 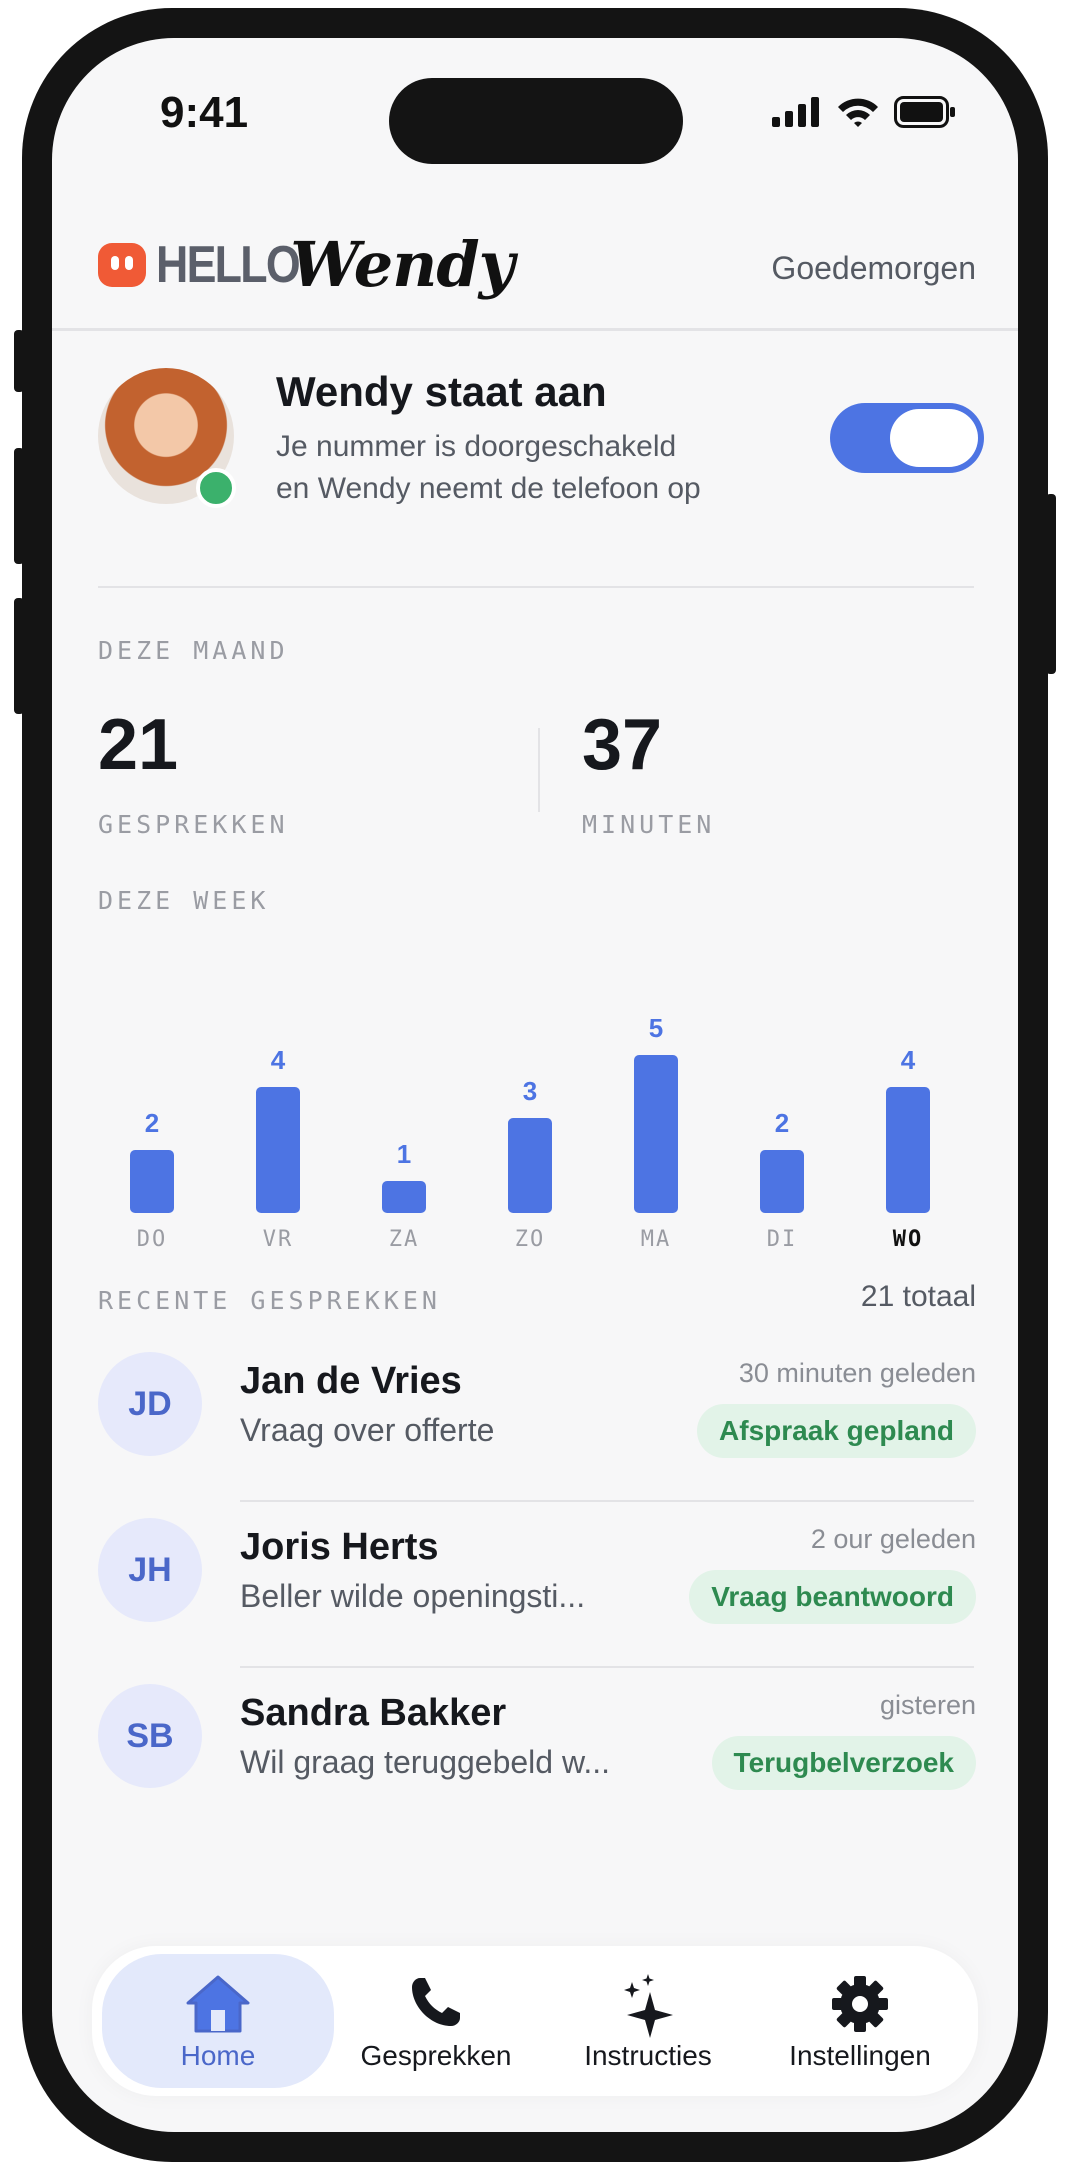 I want to click on caller-name: Joris Herts, so click(x=339, y=1547).